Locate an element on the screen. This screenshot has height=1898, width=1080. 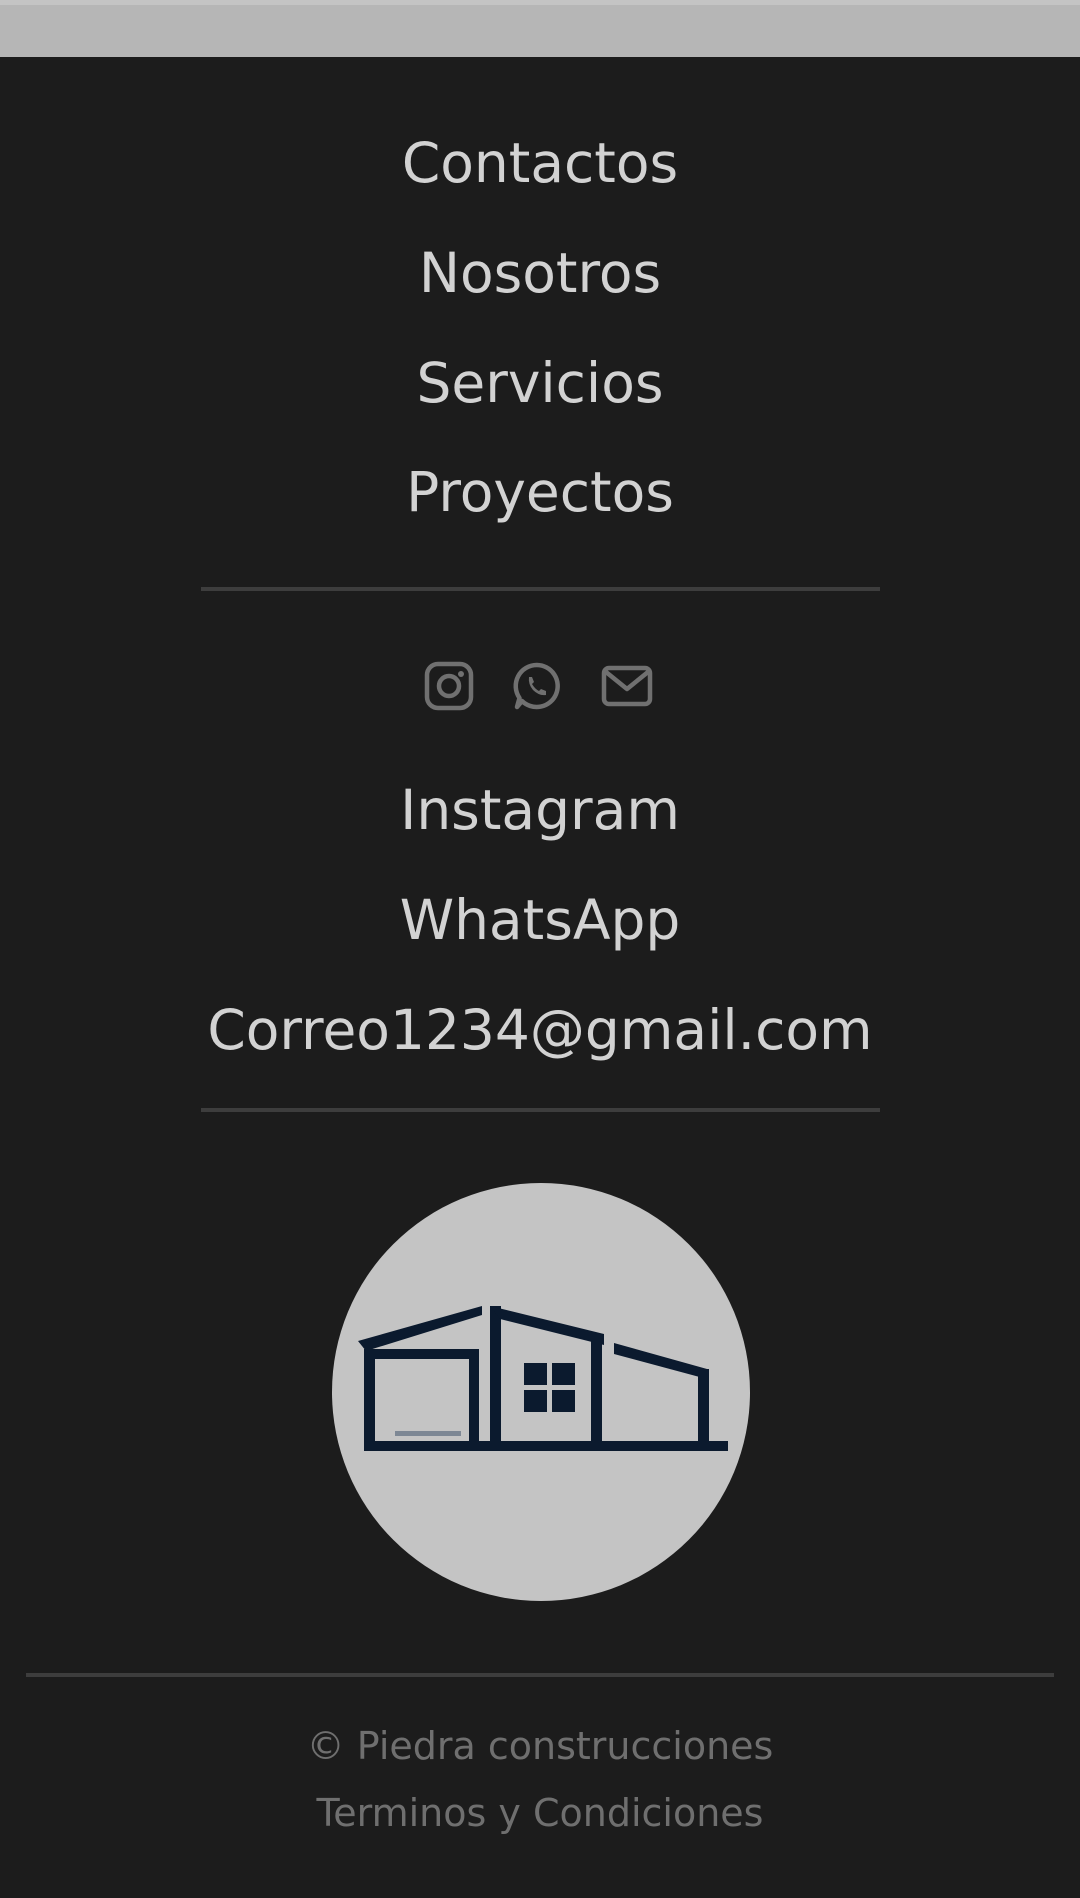
house-logo-icon is located at coordinates (543, 1378).